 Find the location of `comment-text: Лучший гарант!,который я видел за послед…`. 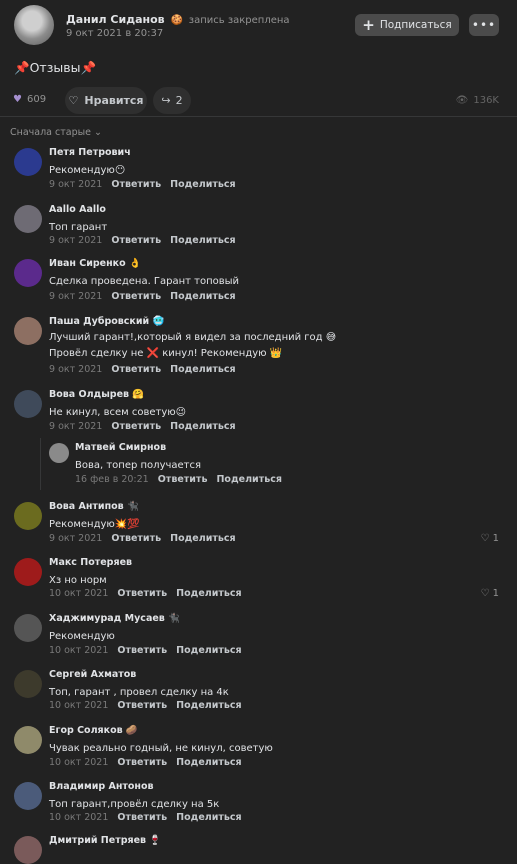

comment-text: Лучший гарант!,который я видел за послед… is located at coordinates (193, 337).